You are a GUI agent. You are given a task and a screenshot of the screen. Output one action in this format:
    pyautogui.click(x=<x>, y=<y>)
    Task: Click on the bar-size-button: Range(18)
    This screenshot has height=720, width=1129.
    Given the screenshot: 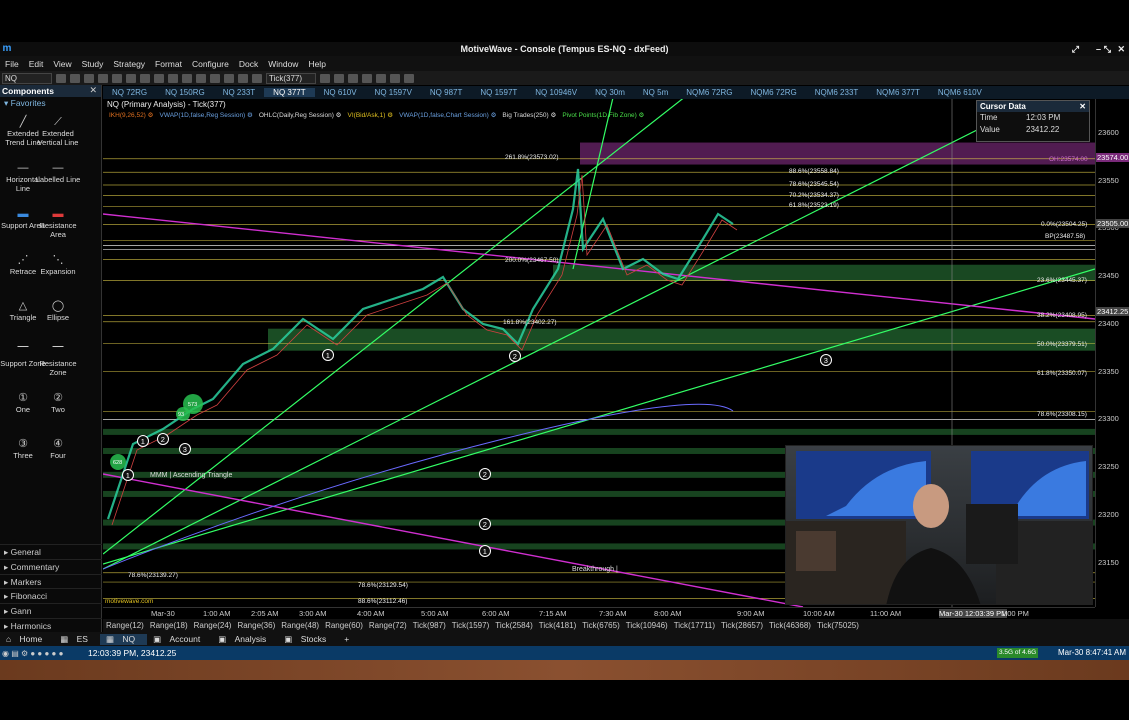 What is the action you would take?
    pyautogui.click(x=169, y=625)
    